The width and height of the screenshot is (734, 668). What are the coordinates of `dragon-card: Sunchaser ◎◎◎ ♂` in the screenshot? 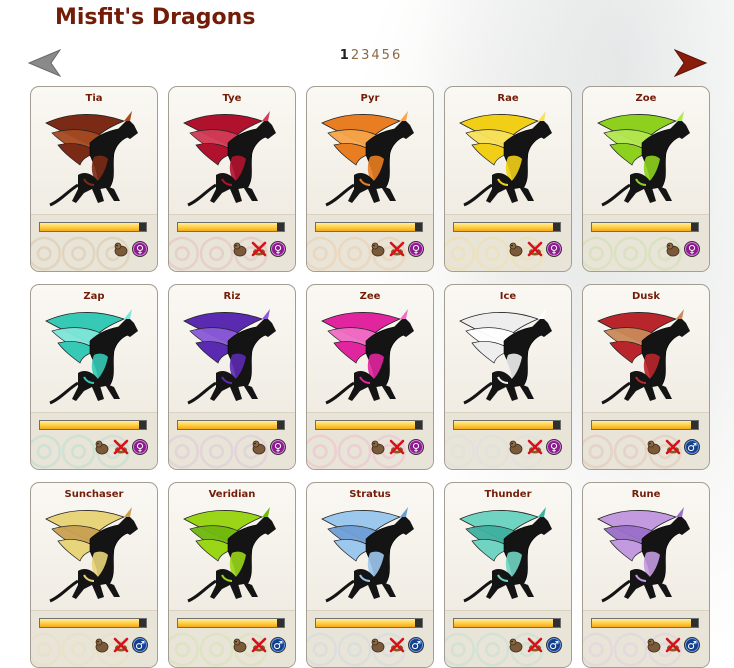 It's located at (94, 575).